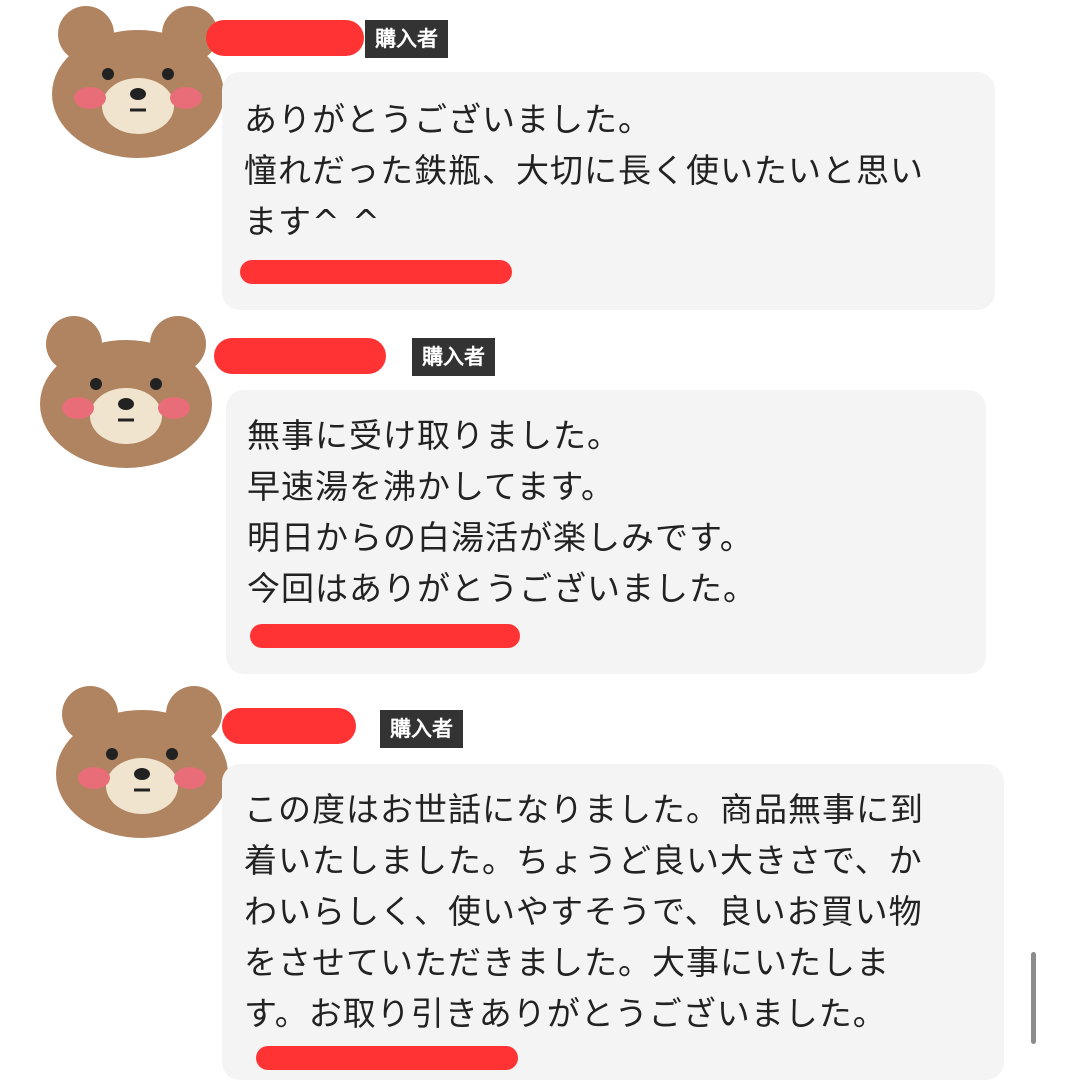  I want to click on message-line: す。お取り引きありがとうございました。, so click(565, 1013).